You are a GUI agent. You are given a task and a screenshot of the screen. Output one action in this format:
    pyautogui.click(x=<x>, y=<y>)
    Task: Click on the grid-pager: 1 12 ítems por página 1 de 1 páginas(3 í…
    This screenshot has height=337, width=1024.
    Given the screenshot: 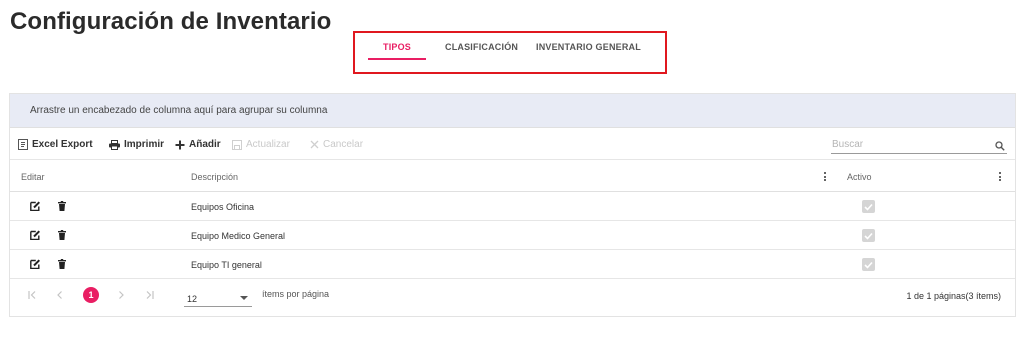 What is the action you would take?
    pyautogui.click(x=512, y=296)
    